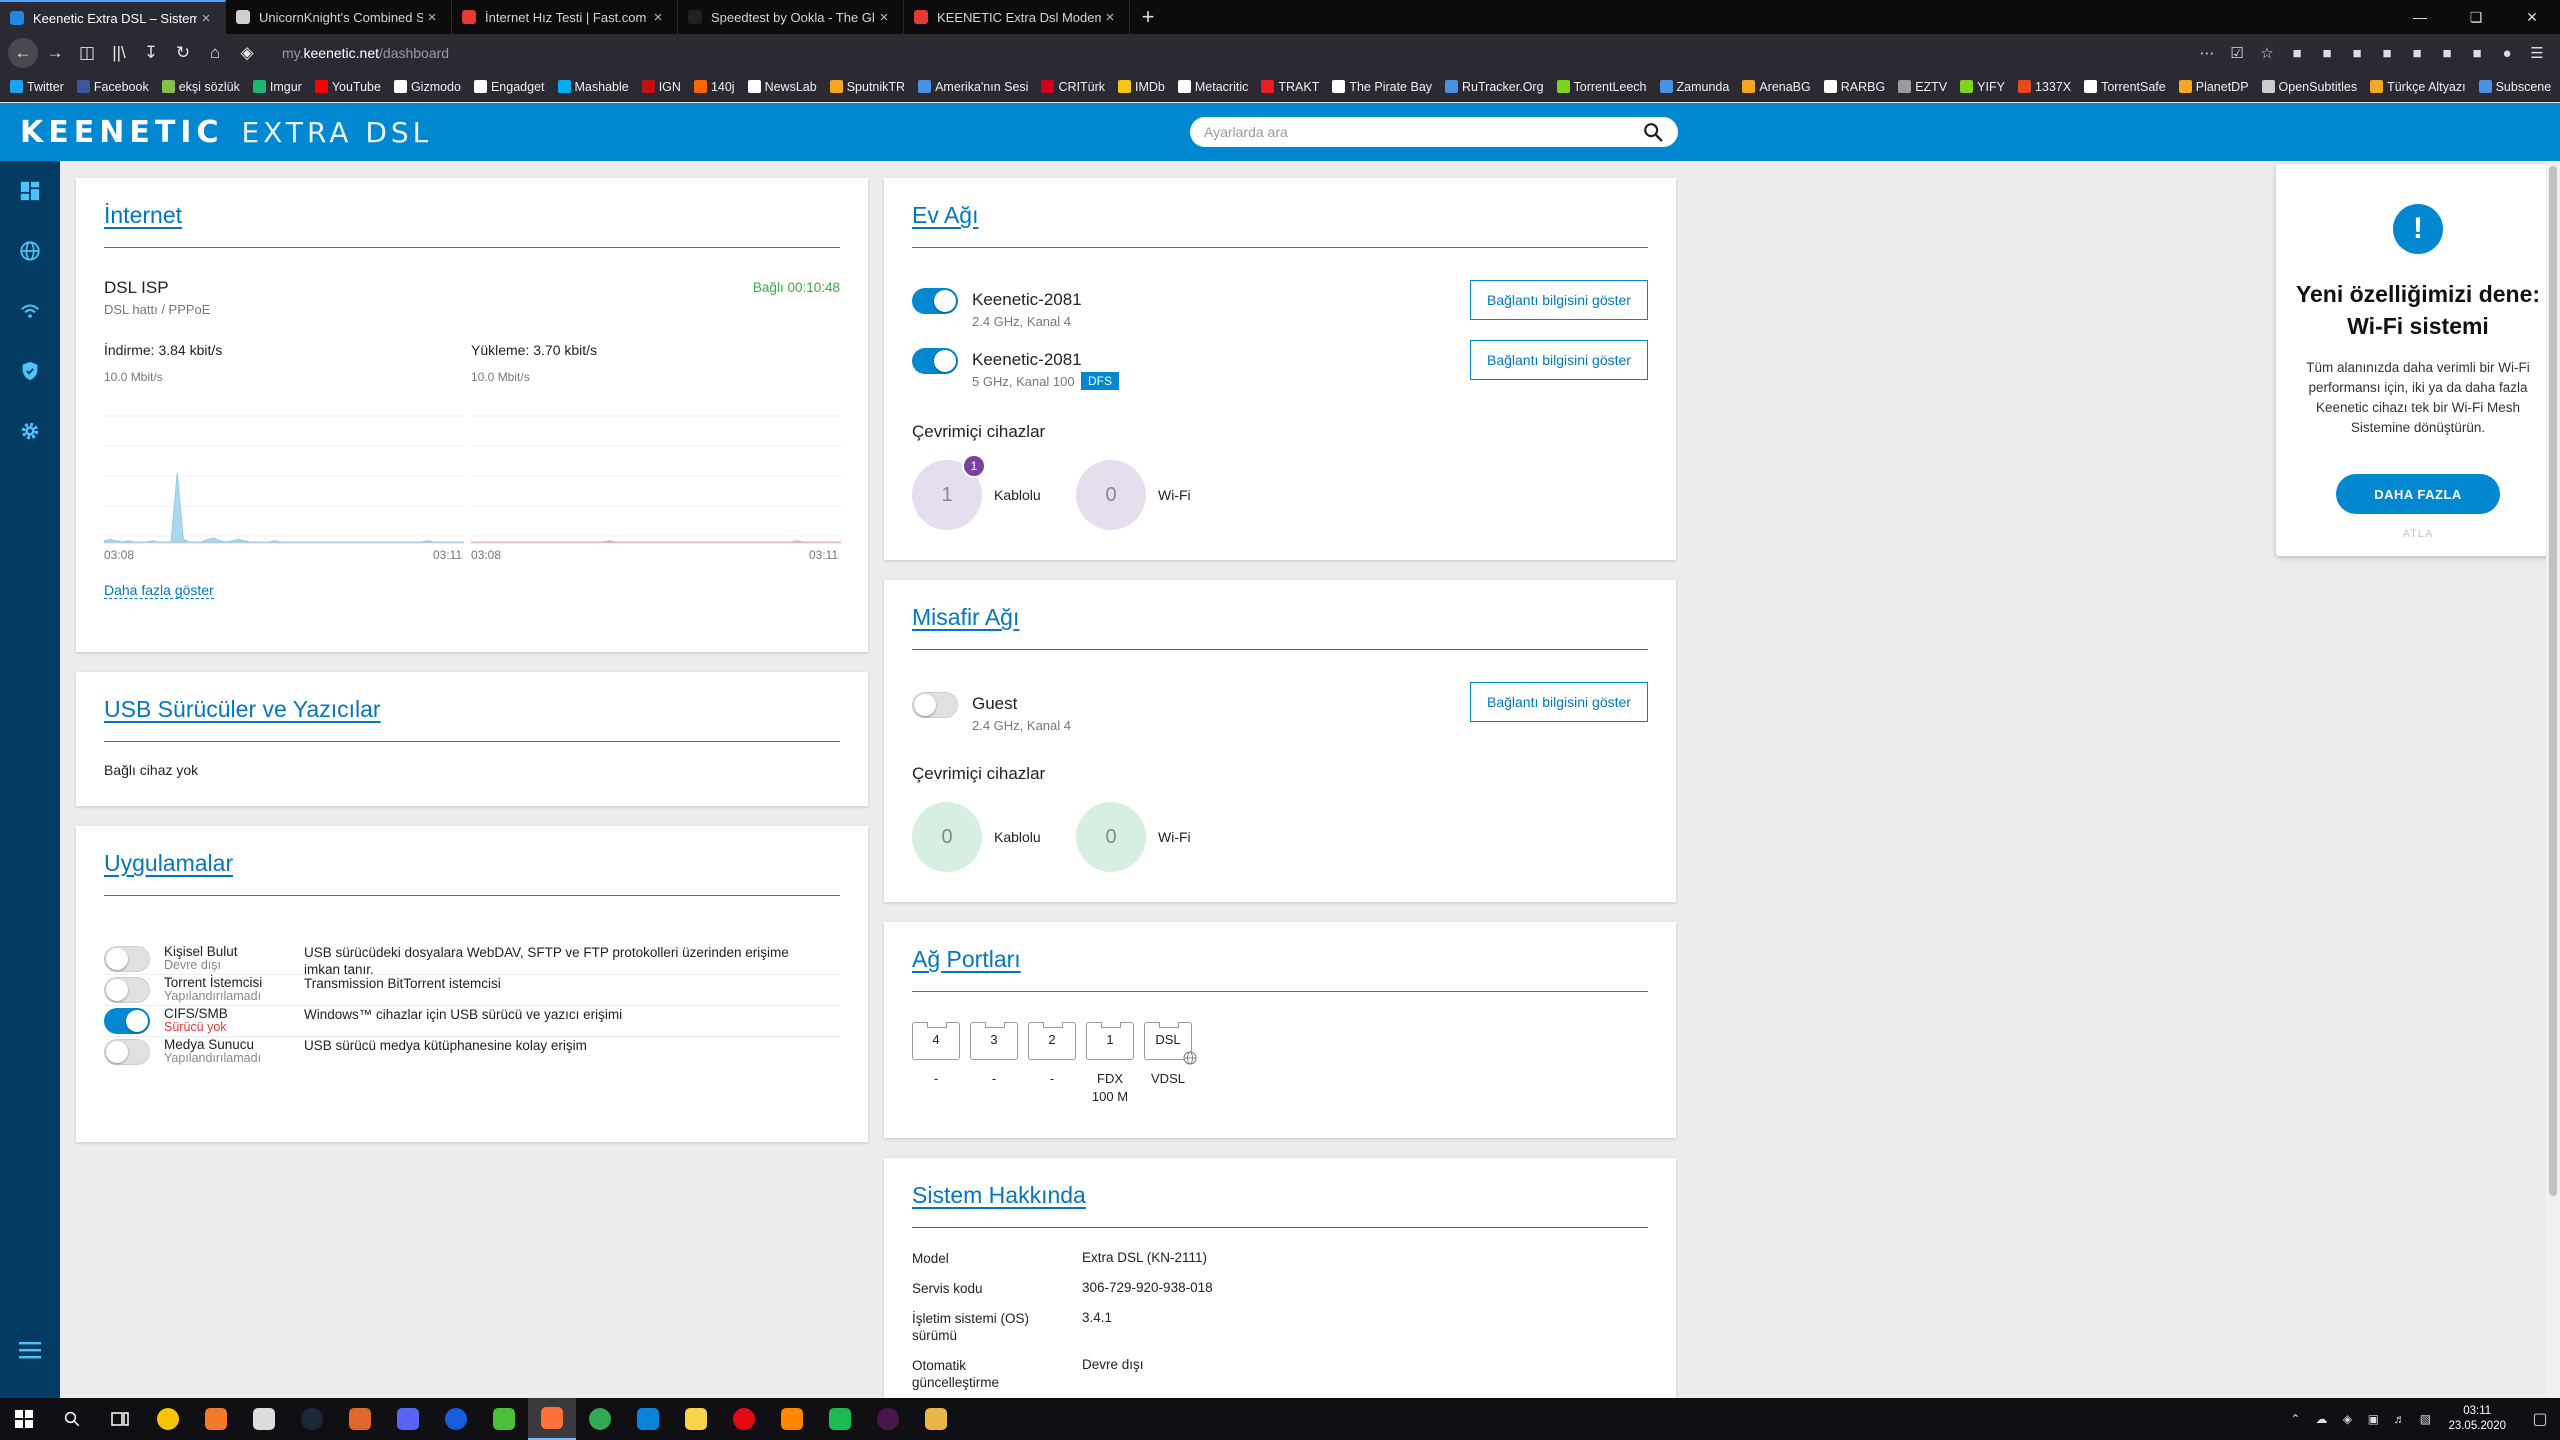 The height and width of the screenshot is (1440, 2560). Describe the element at coordinates (648, 1419) in the screenshot. I see `edge-icon` at that location.